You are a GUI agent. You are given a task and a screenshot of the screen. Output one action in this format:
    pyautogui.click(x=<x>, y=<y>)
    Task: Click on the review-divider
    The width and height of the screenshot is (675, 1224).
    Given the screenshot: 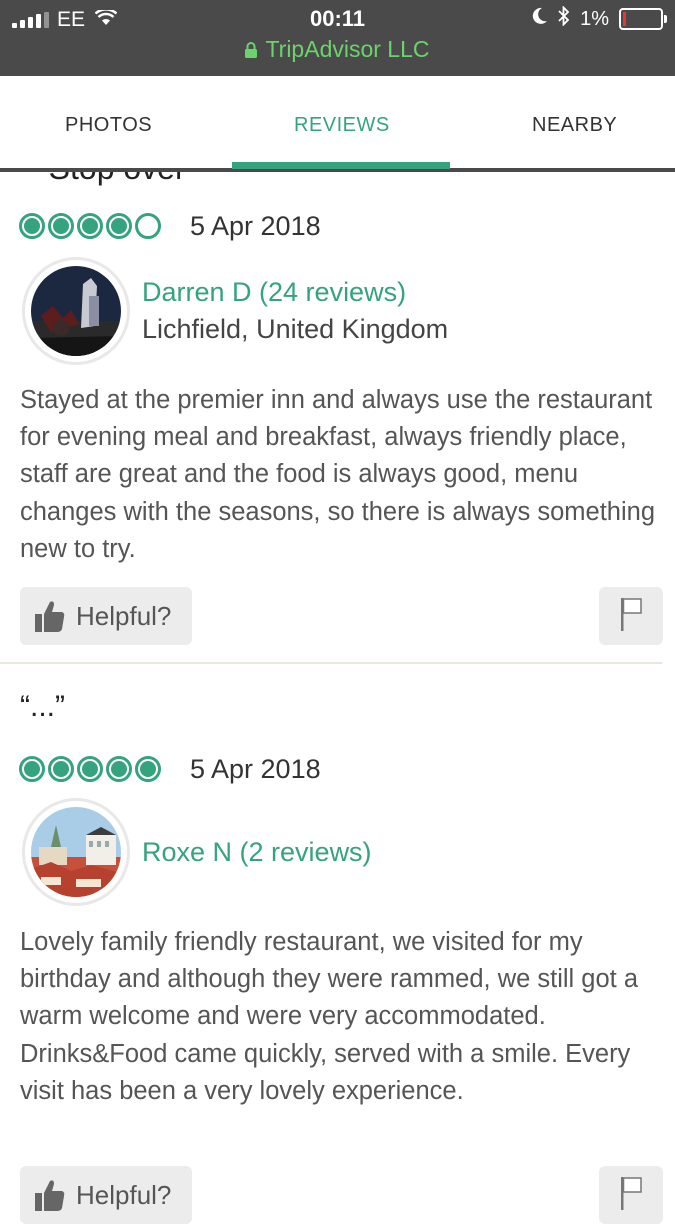 What is the action you would take?
    pyautogui.click(x=331, y=663)
    